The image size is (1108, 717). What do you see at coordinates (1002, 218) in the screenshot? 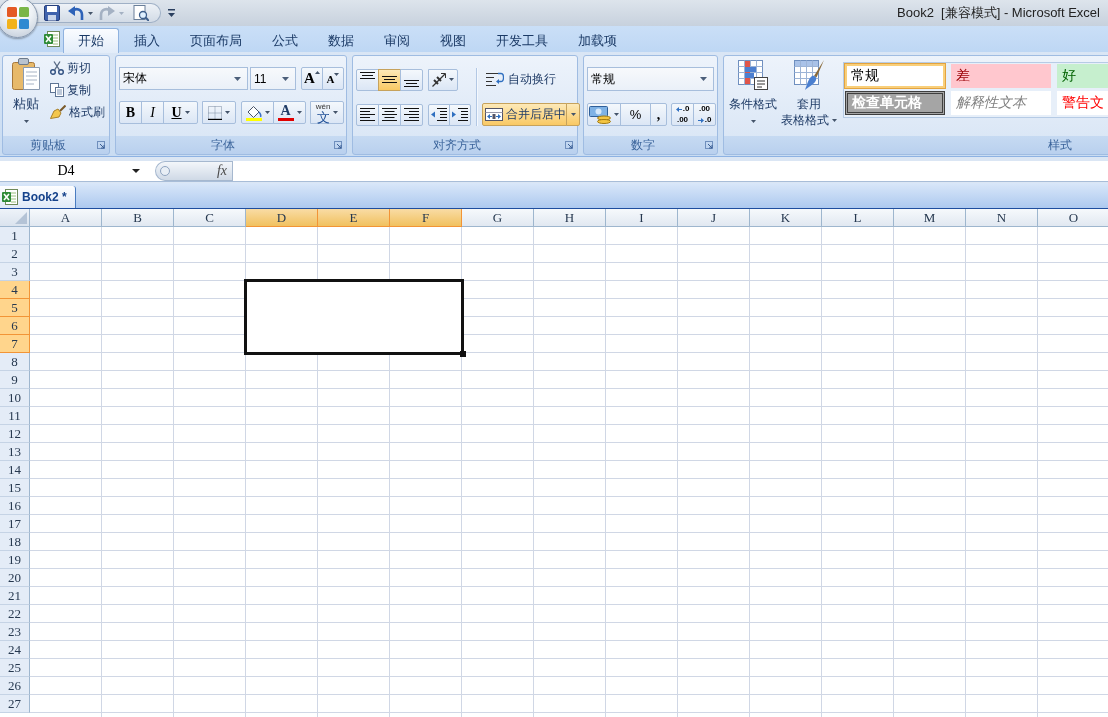
I see `column-header: N` at bounding box center [1002, 218].